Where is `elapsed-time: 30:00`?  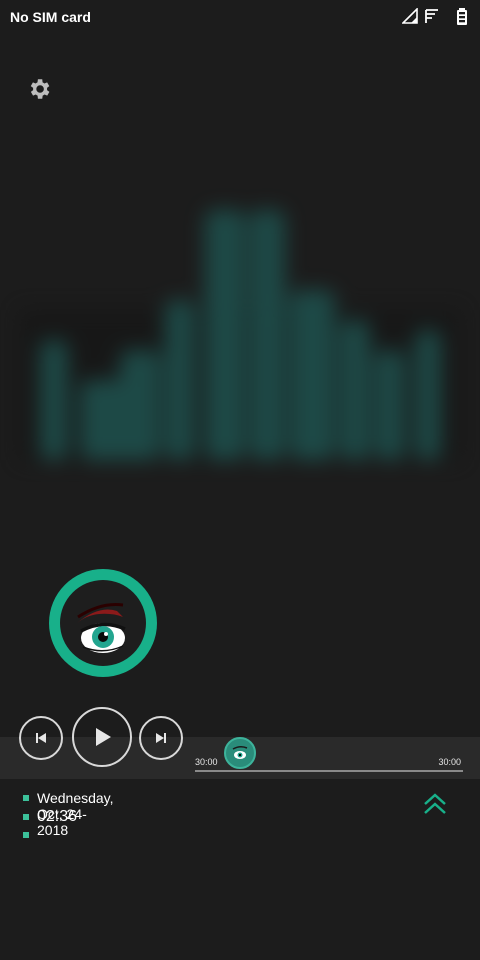
elapsed-time: 30:00 is located at coordinates (206, 762).